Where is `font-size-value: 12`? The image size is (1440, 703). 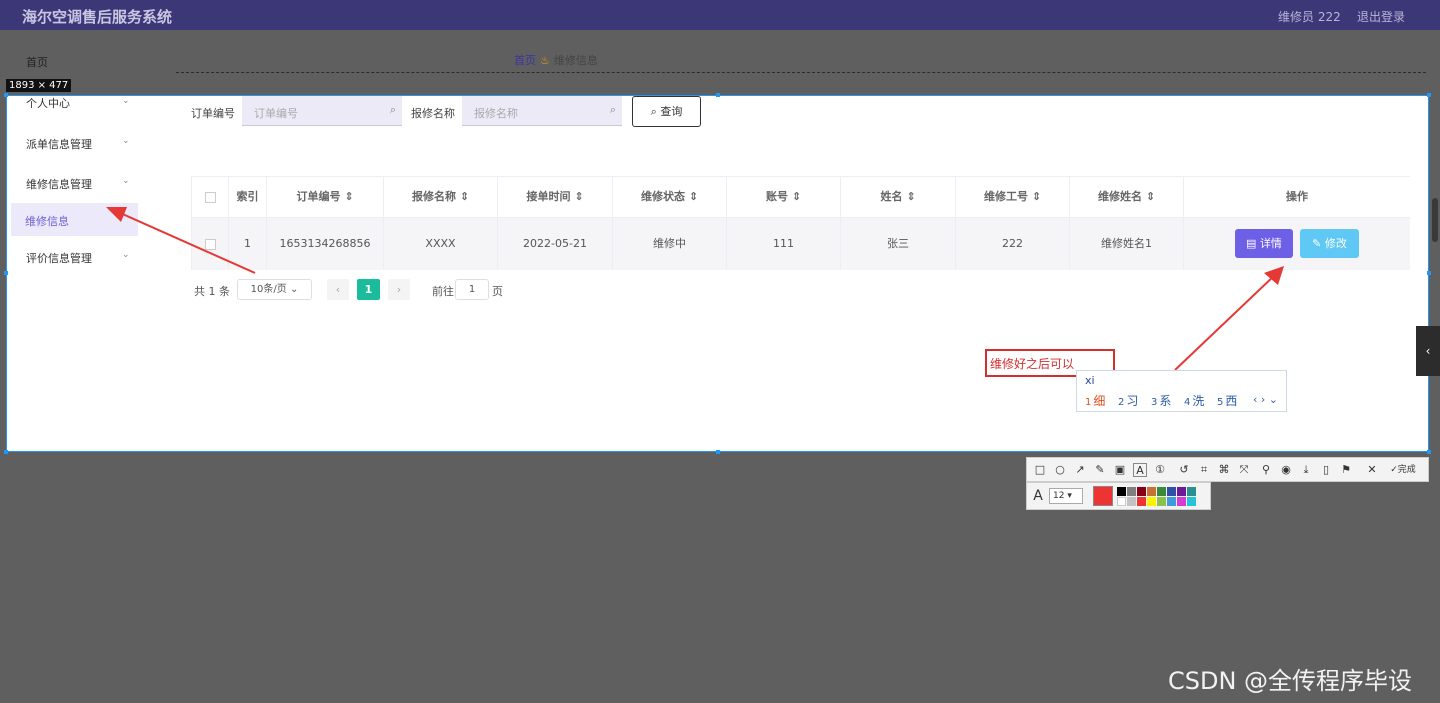 font-size-value: 12 is located at coordinates (1059, 496).